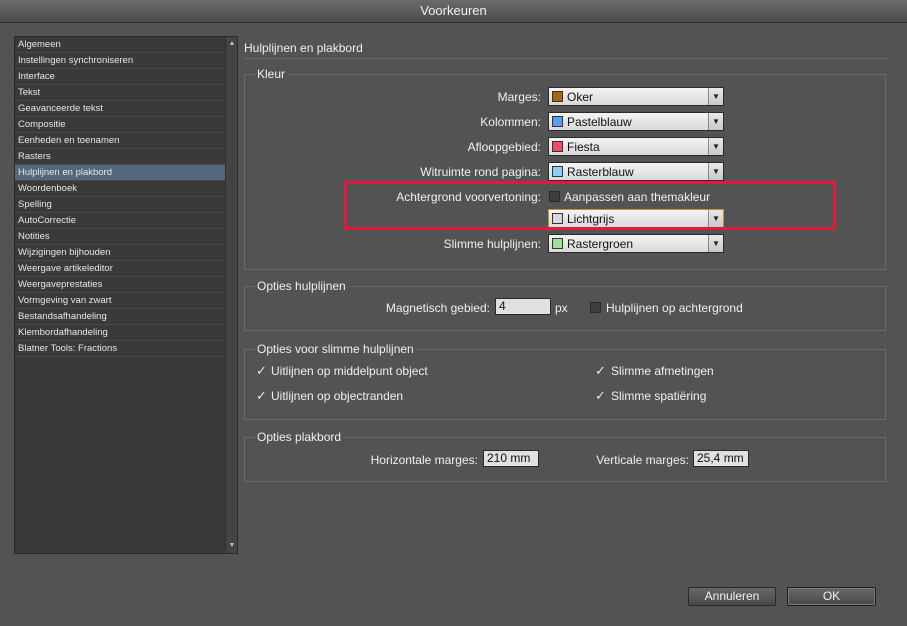  Describe the element at coordinates (510, 122) in the screenshot. I see `kolommen-label: Kolommen:` at that location.